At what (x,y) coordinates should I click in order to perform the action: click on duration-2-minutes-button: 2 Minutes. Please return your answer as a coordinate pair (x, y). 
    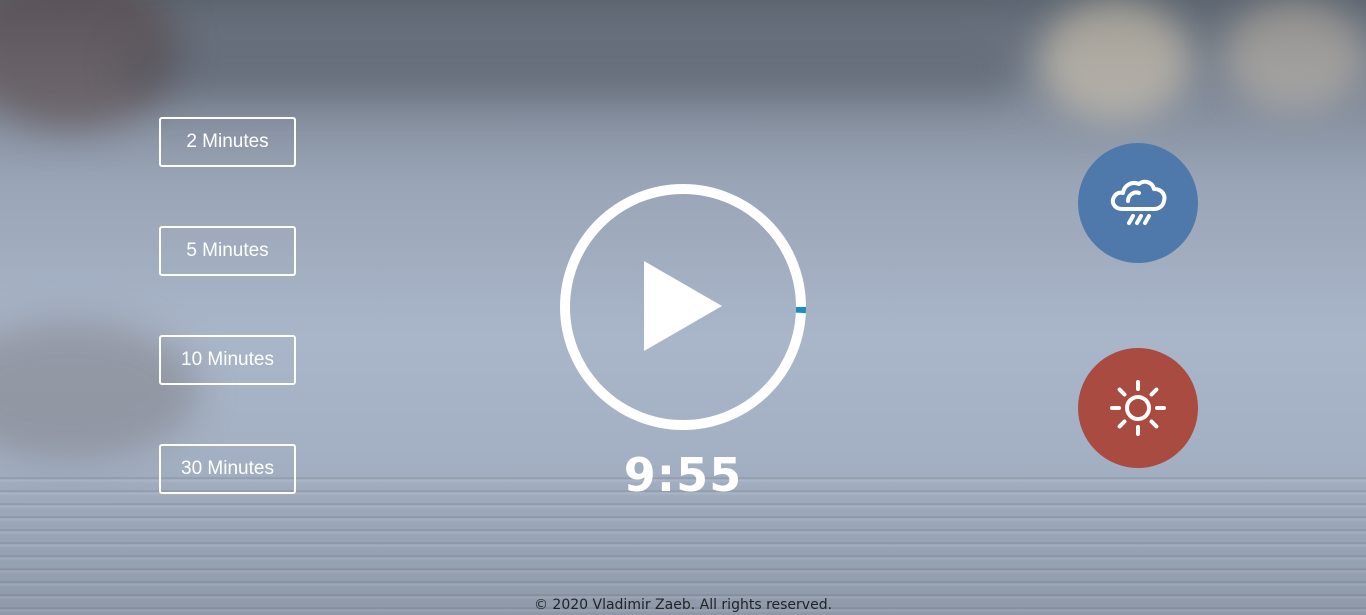
    Looking at the image, I should click on (227, 142).